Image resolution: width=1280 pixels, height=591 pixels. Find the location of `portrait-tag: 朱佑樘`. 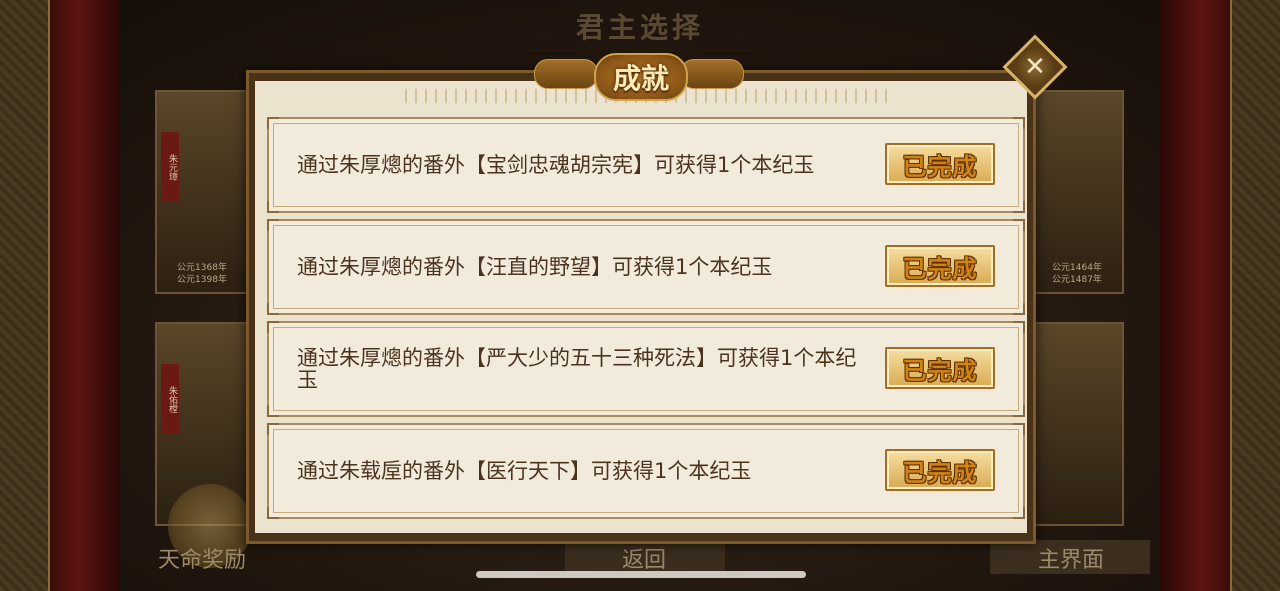

portrait-tag: 朱佑樘 is located at coordinates (170, 399).